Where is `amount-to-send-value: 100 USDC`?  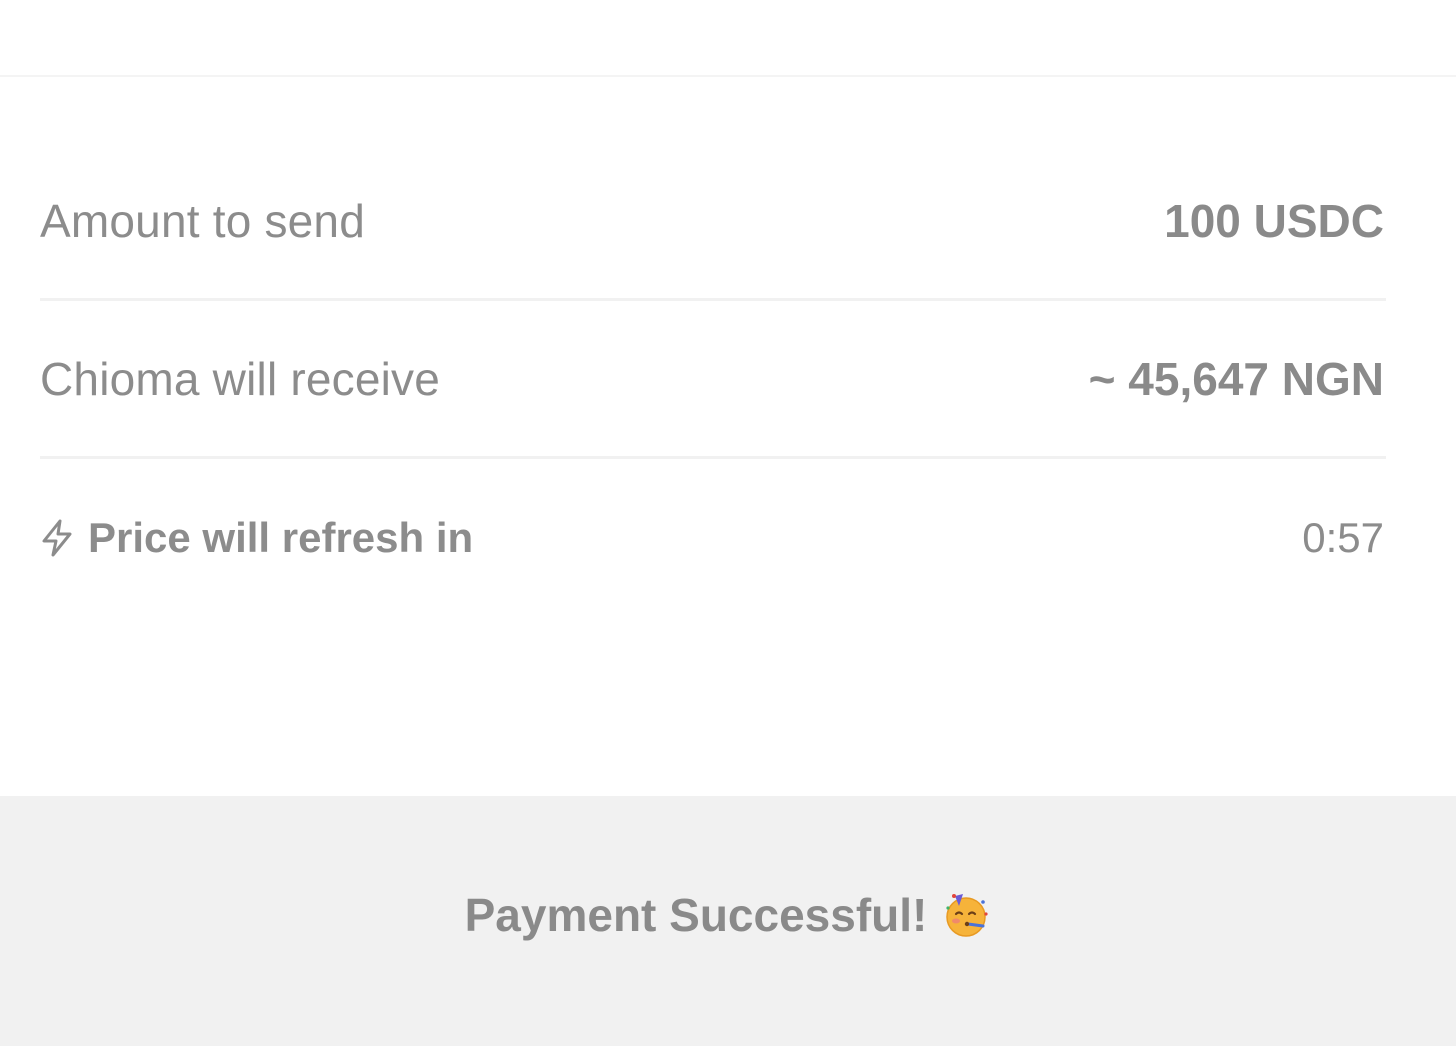 amount-to-send-value: 100 USDC is located at coordinates (1274, 220).